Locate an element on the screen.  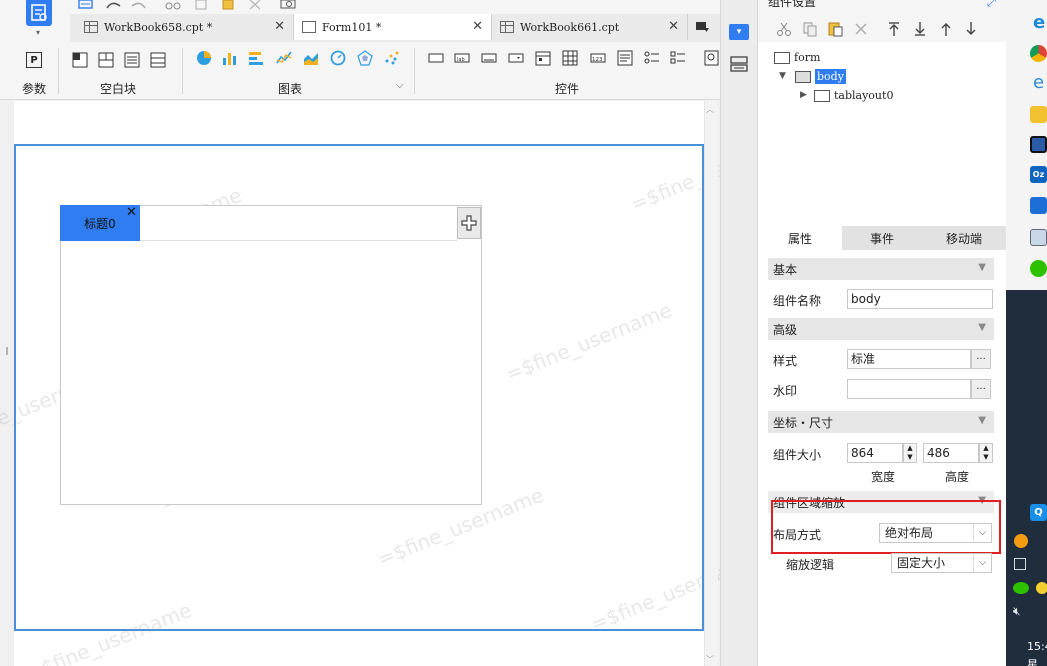
tab-workbook661: WorkBook661.cpt ✕ is located at coordinates (590, 27).